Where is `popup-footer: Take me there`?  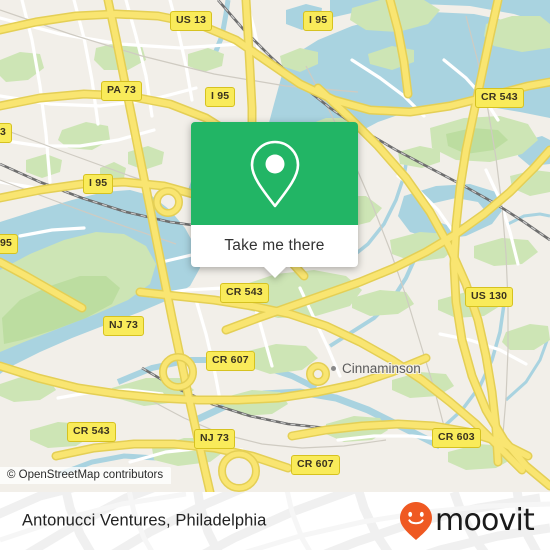 popup-footer: Take me there is located at coordinates (274, 251).